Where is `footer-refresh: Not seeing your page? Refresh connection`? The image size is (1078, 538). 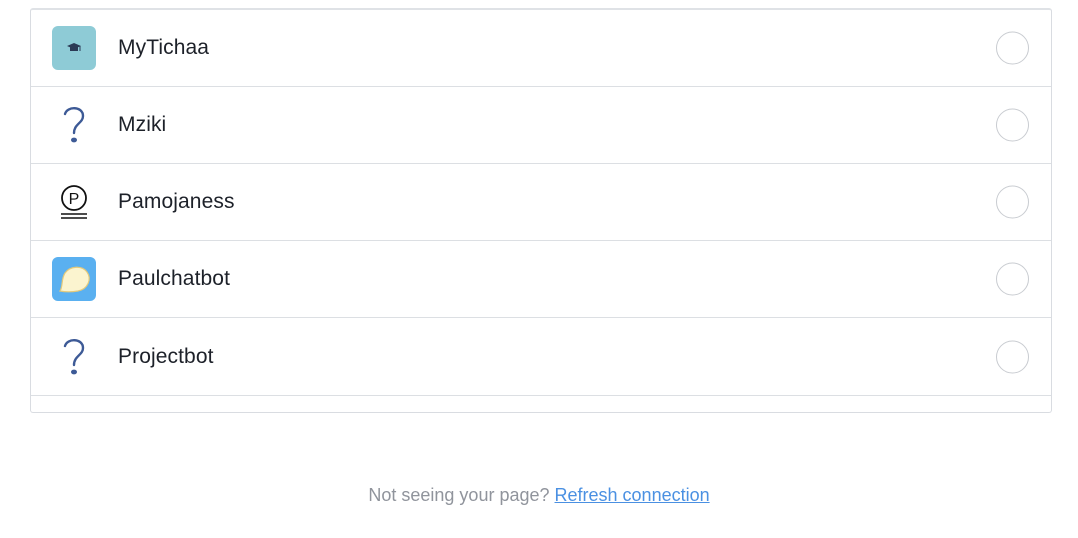 footer-refresh: Not seeing your page? Refresh connection is located at coordinates (539, 495).